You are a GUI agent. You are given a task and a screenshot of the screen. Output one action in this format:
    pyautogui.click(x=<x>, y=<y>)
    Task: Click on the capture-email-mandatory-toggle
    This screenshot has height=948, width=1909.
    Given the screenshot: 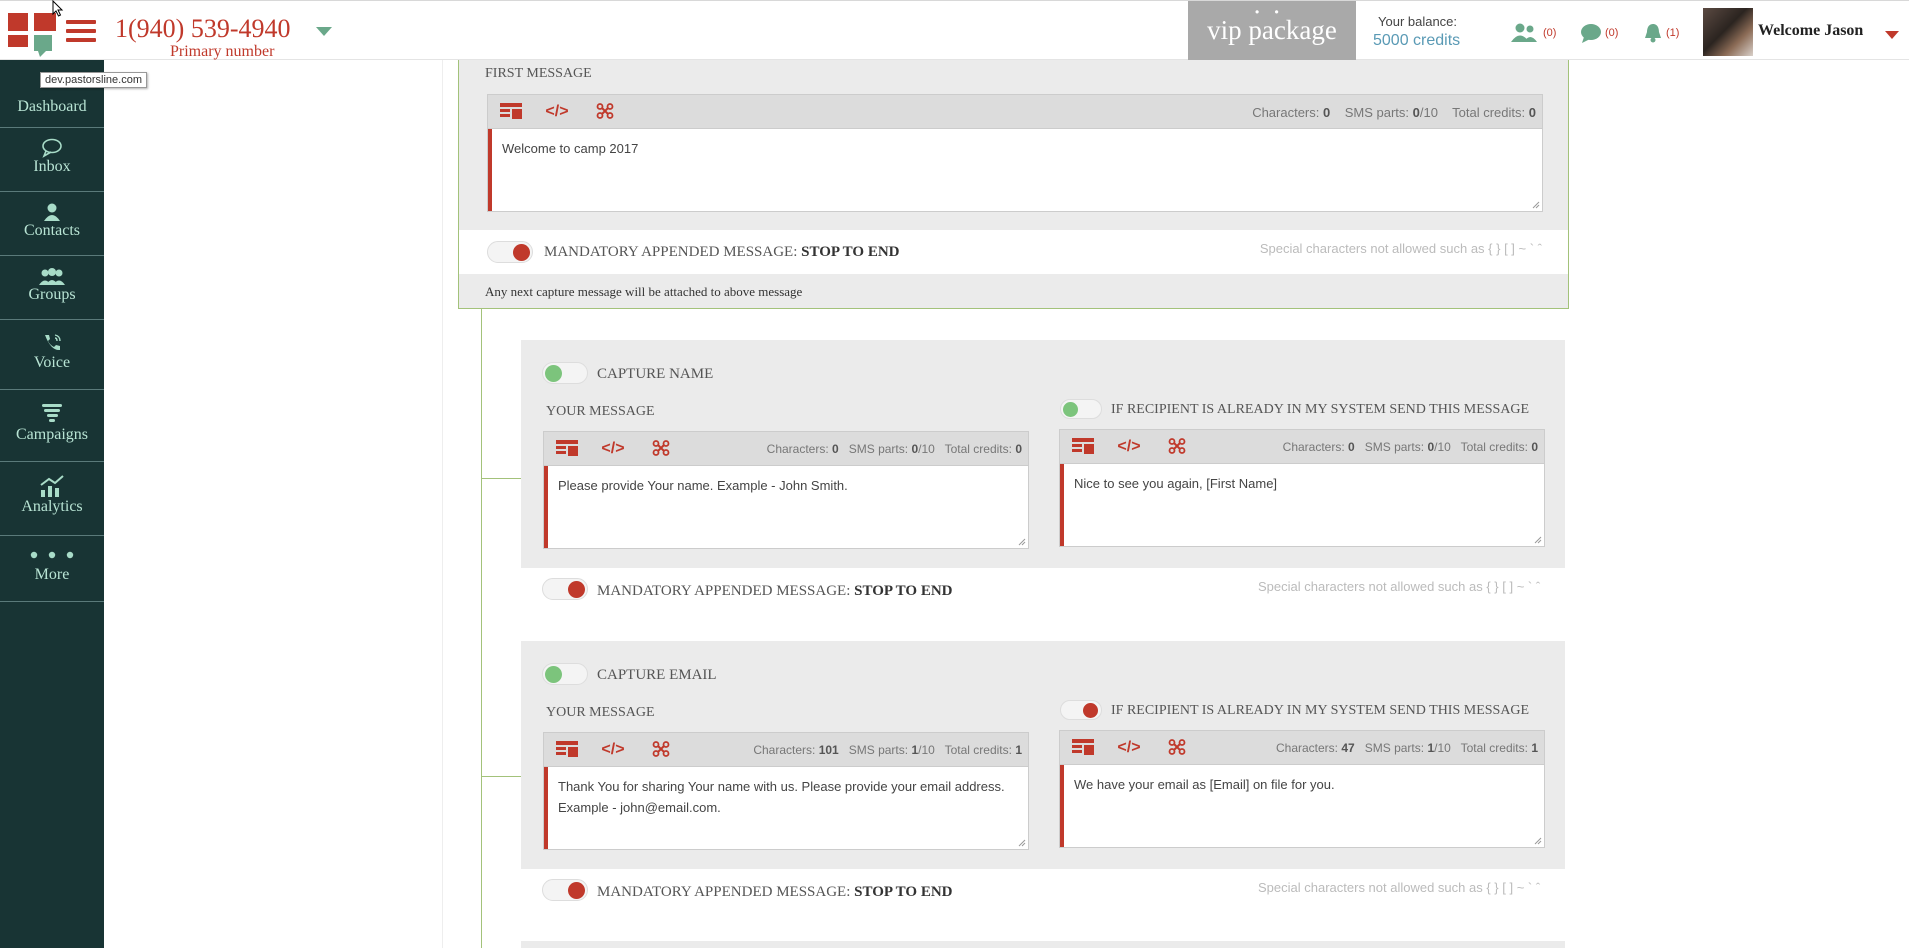 What is the action you would take?
    pyautogui.click(x=565, y=890)
    